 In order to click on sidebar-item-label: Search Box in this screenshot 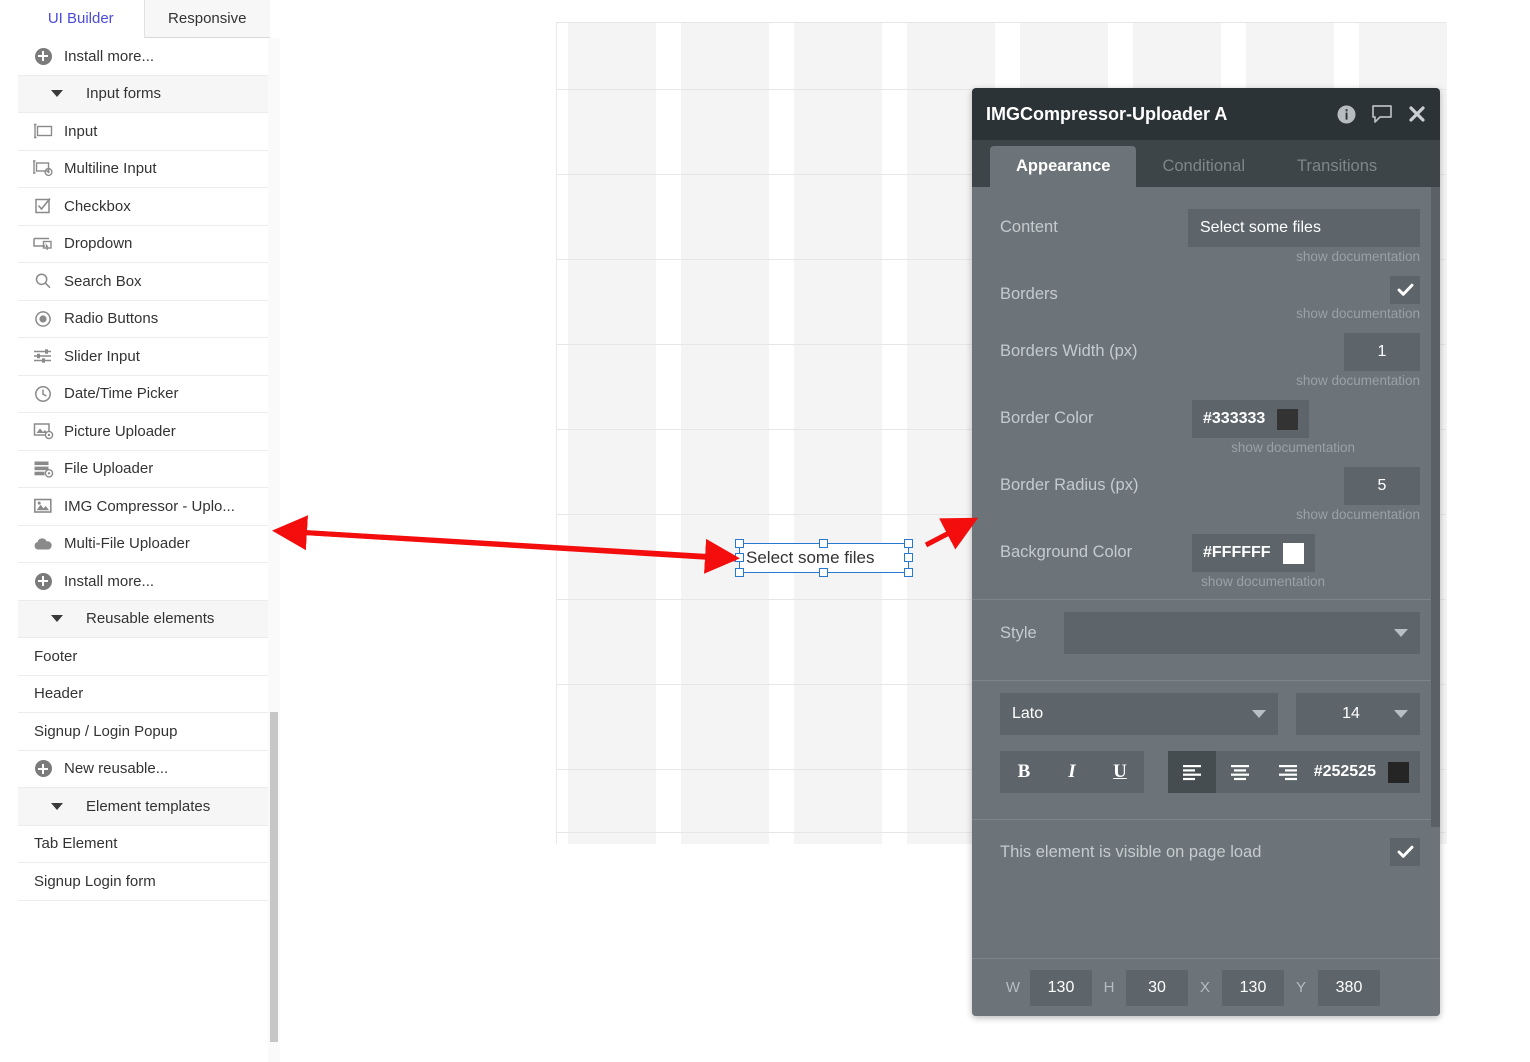, I will do `click(103, 281)`.